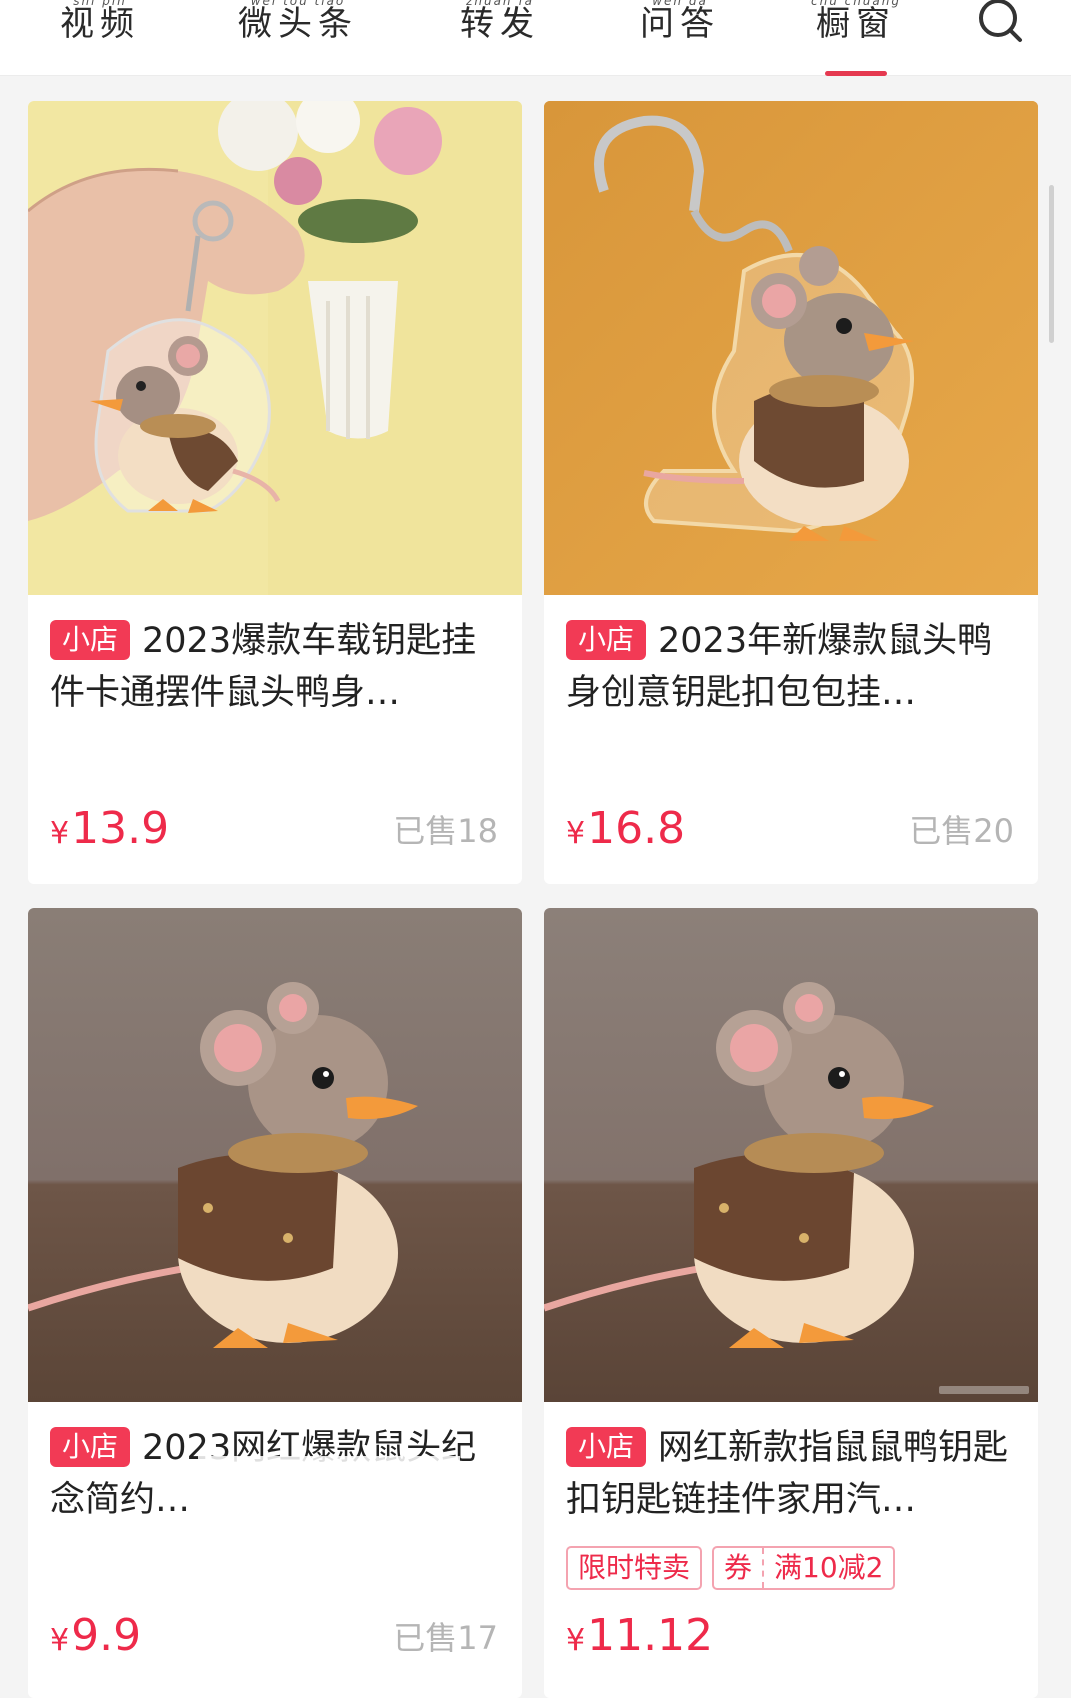  I want to click on product-price: ¥13.9, so click(109, 831).